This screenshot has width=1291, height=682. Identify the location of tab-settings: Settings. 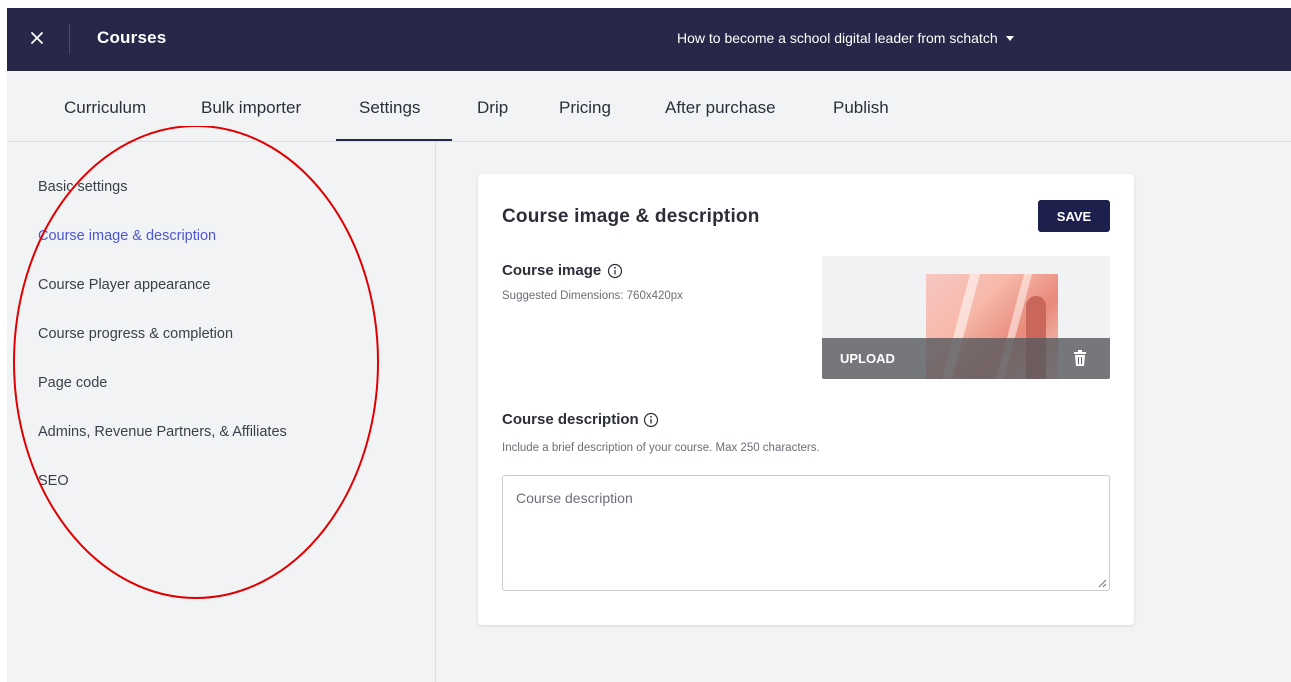
(389, 108).